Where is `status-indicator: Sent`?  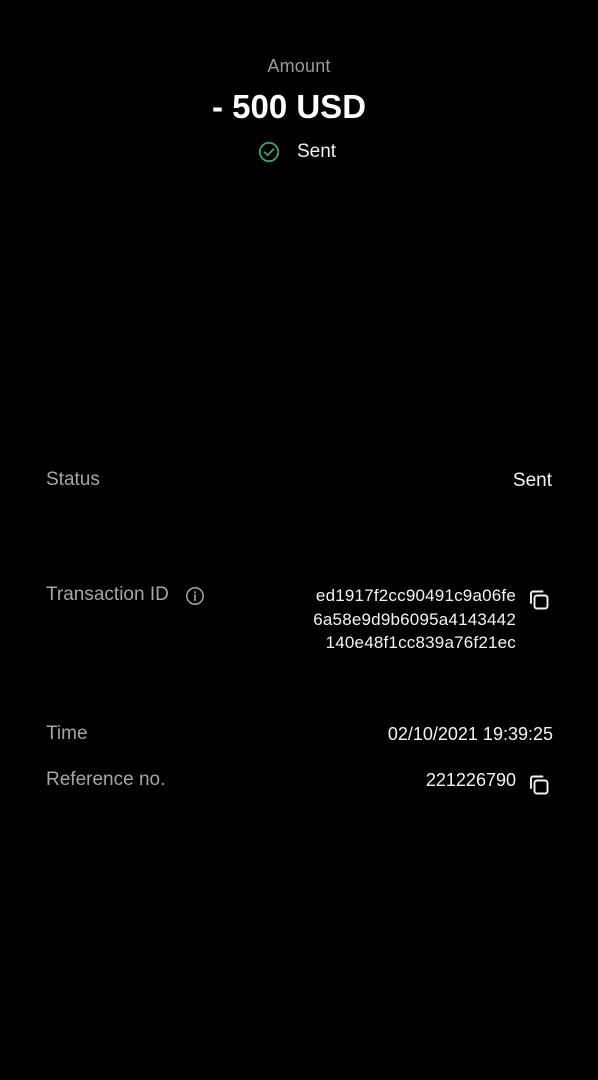
status-indicator: Sent is located at coordinates (297, 152).